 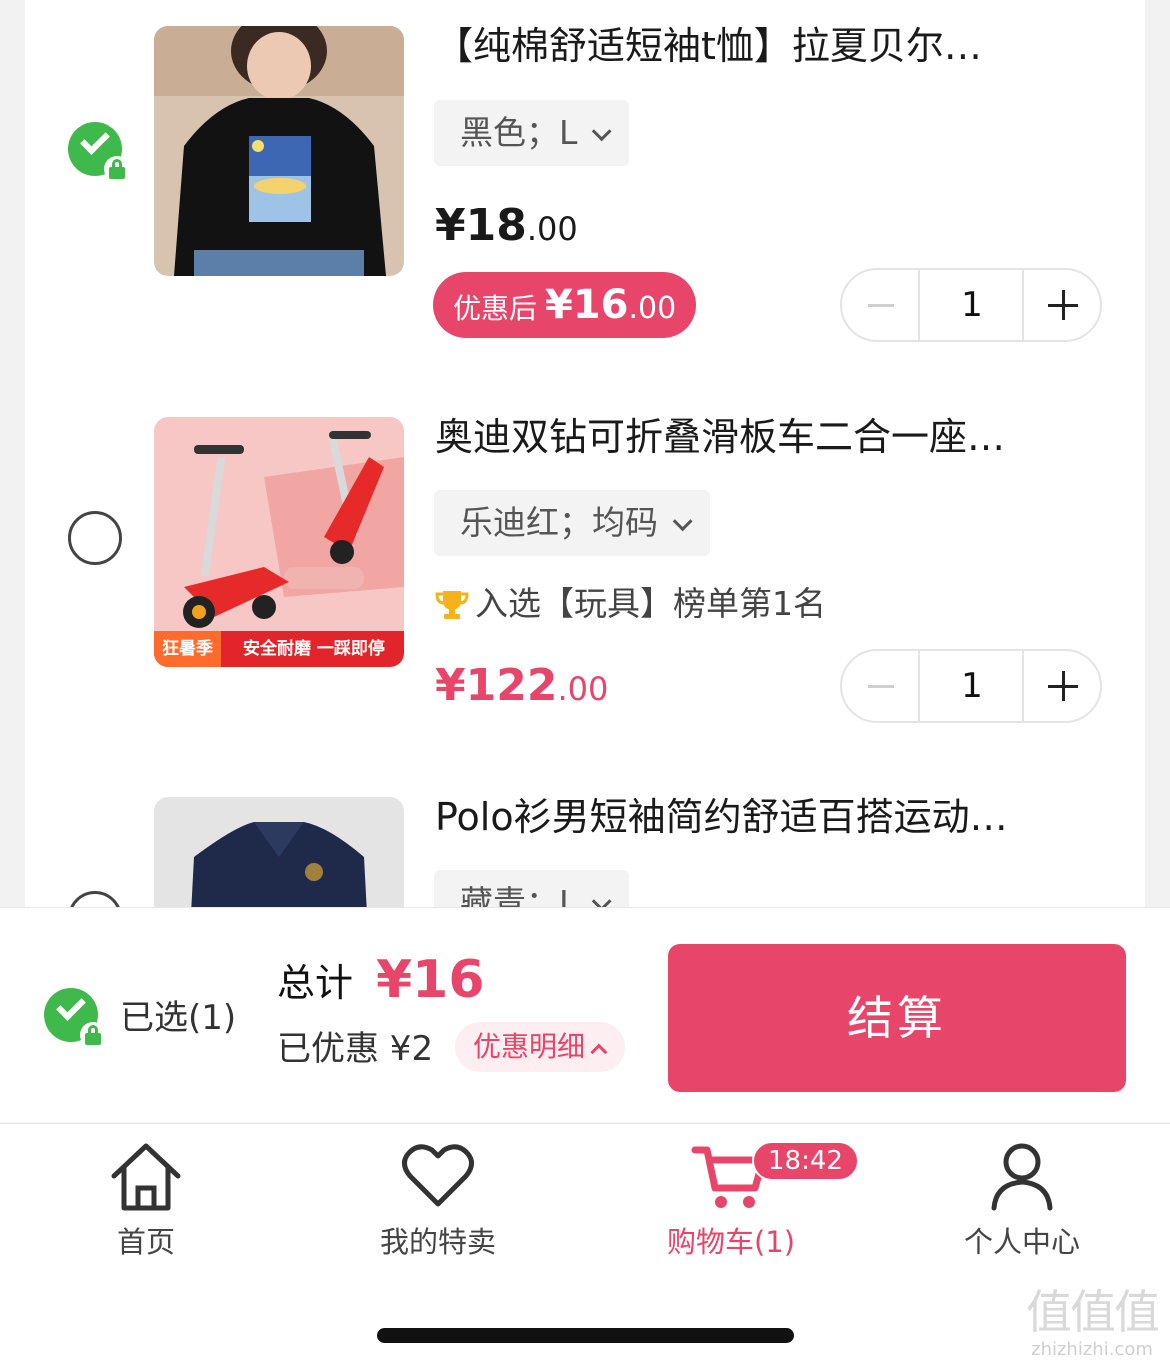 What do you see at coordinates (452, 605) in the screenshot?
I see `trophy-icon` at bounding box center [452, 605].